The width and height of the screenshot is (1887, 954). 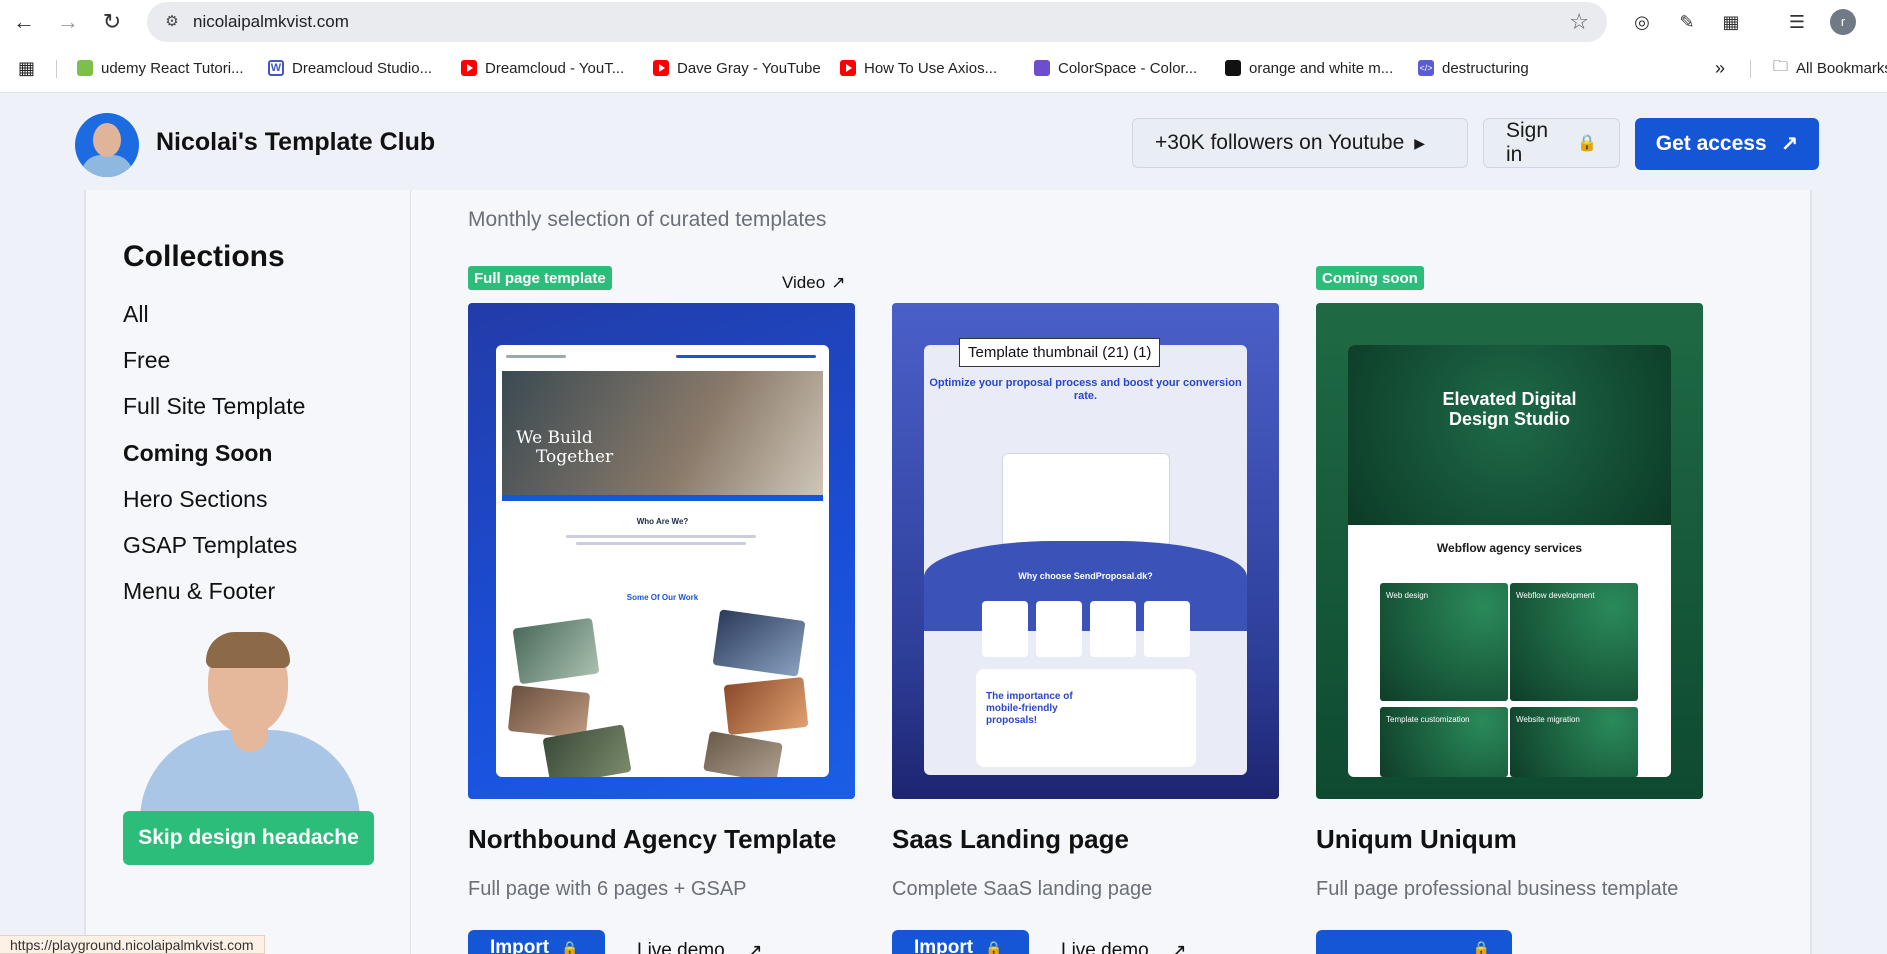 What do you see at coordinates (1687, 22) in the screenshot?
I see `color-picker-icon: ✎` at bounding box center [1687, 22].